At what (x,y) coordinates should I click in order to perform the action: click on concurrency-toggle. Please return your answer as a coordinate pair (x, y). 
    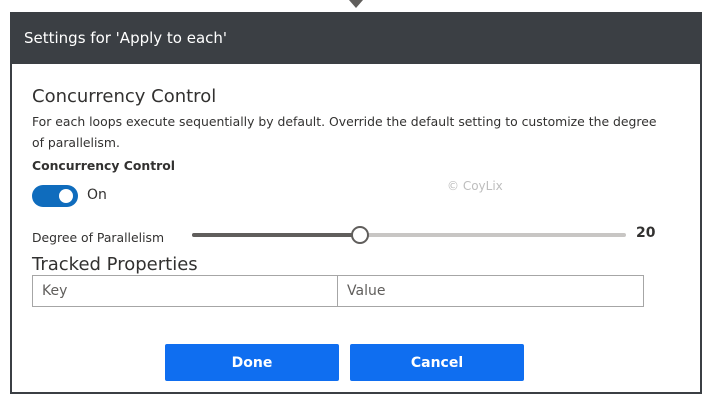
    Looking at the image, I should click on (55, 196).